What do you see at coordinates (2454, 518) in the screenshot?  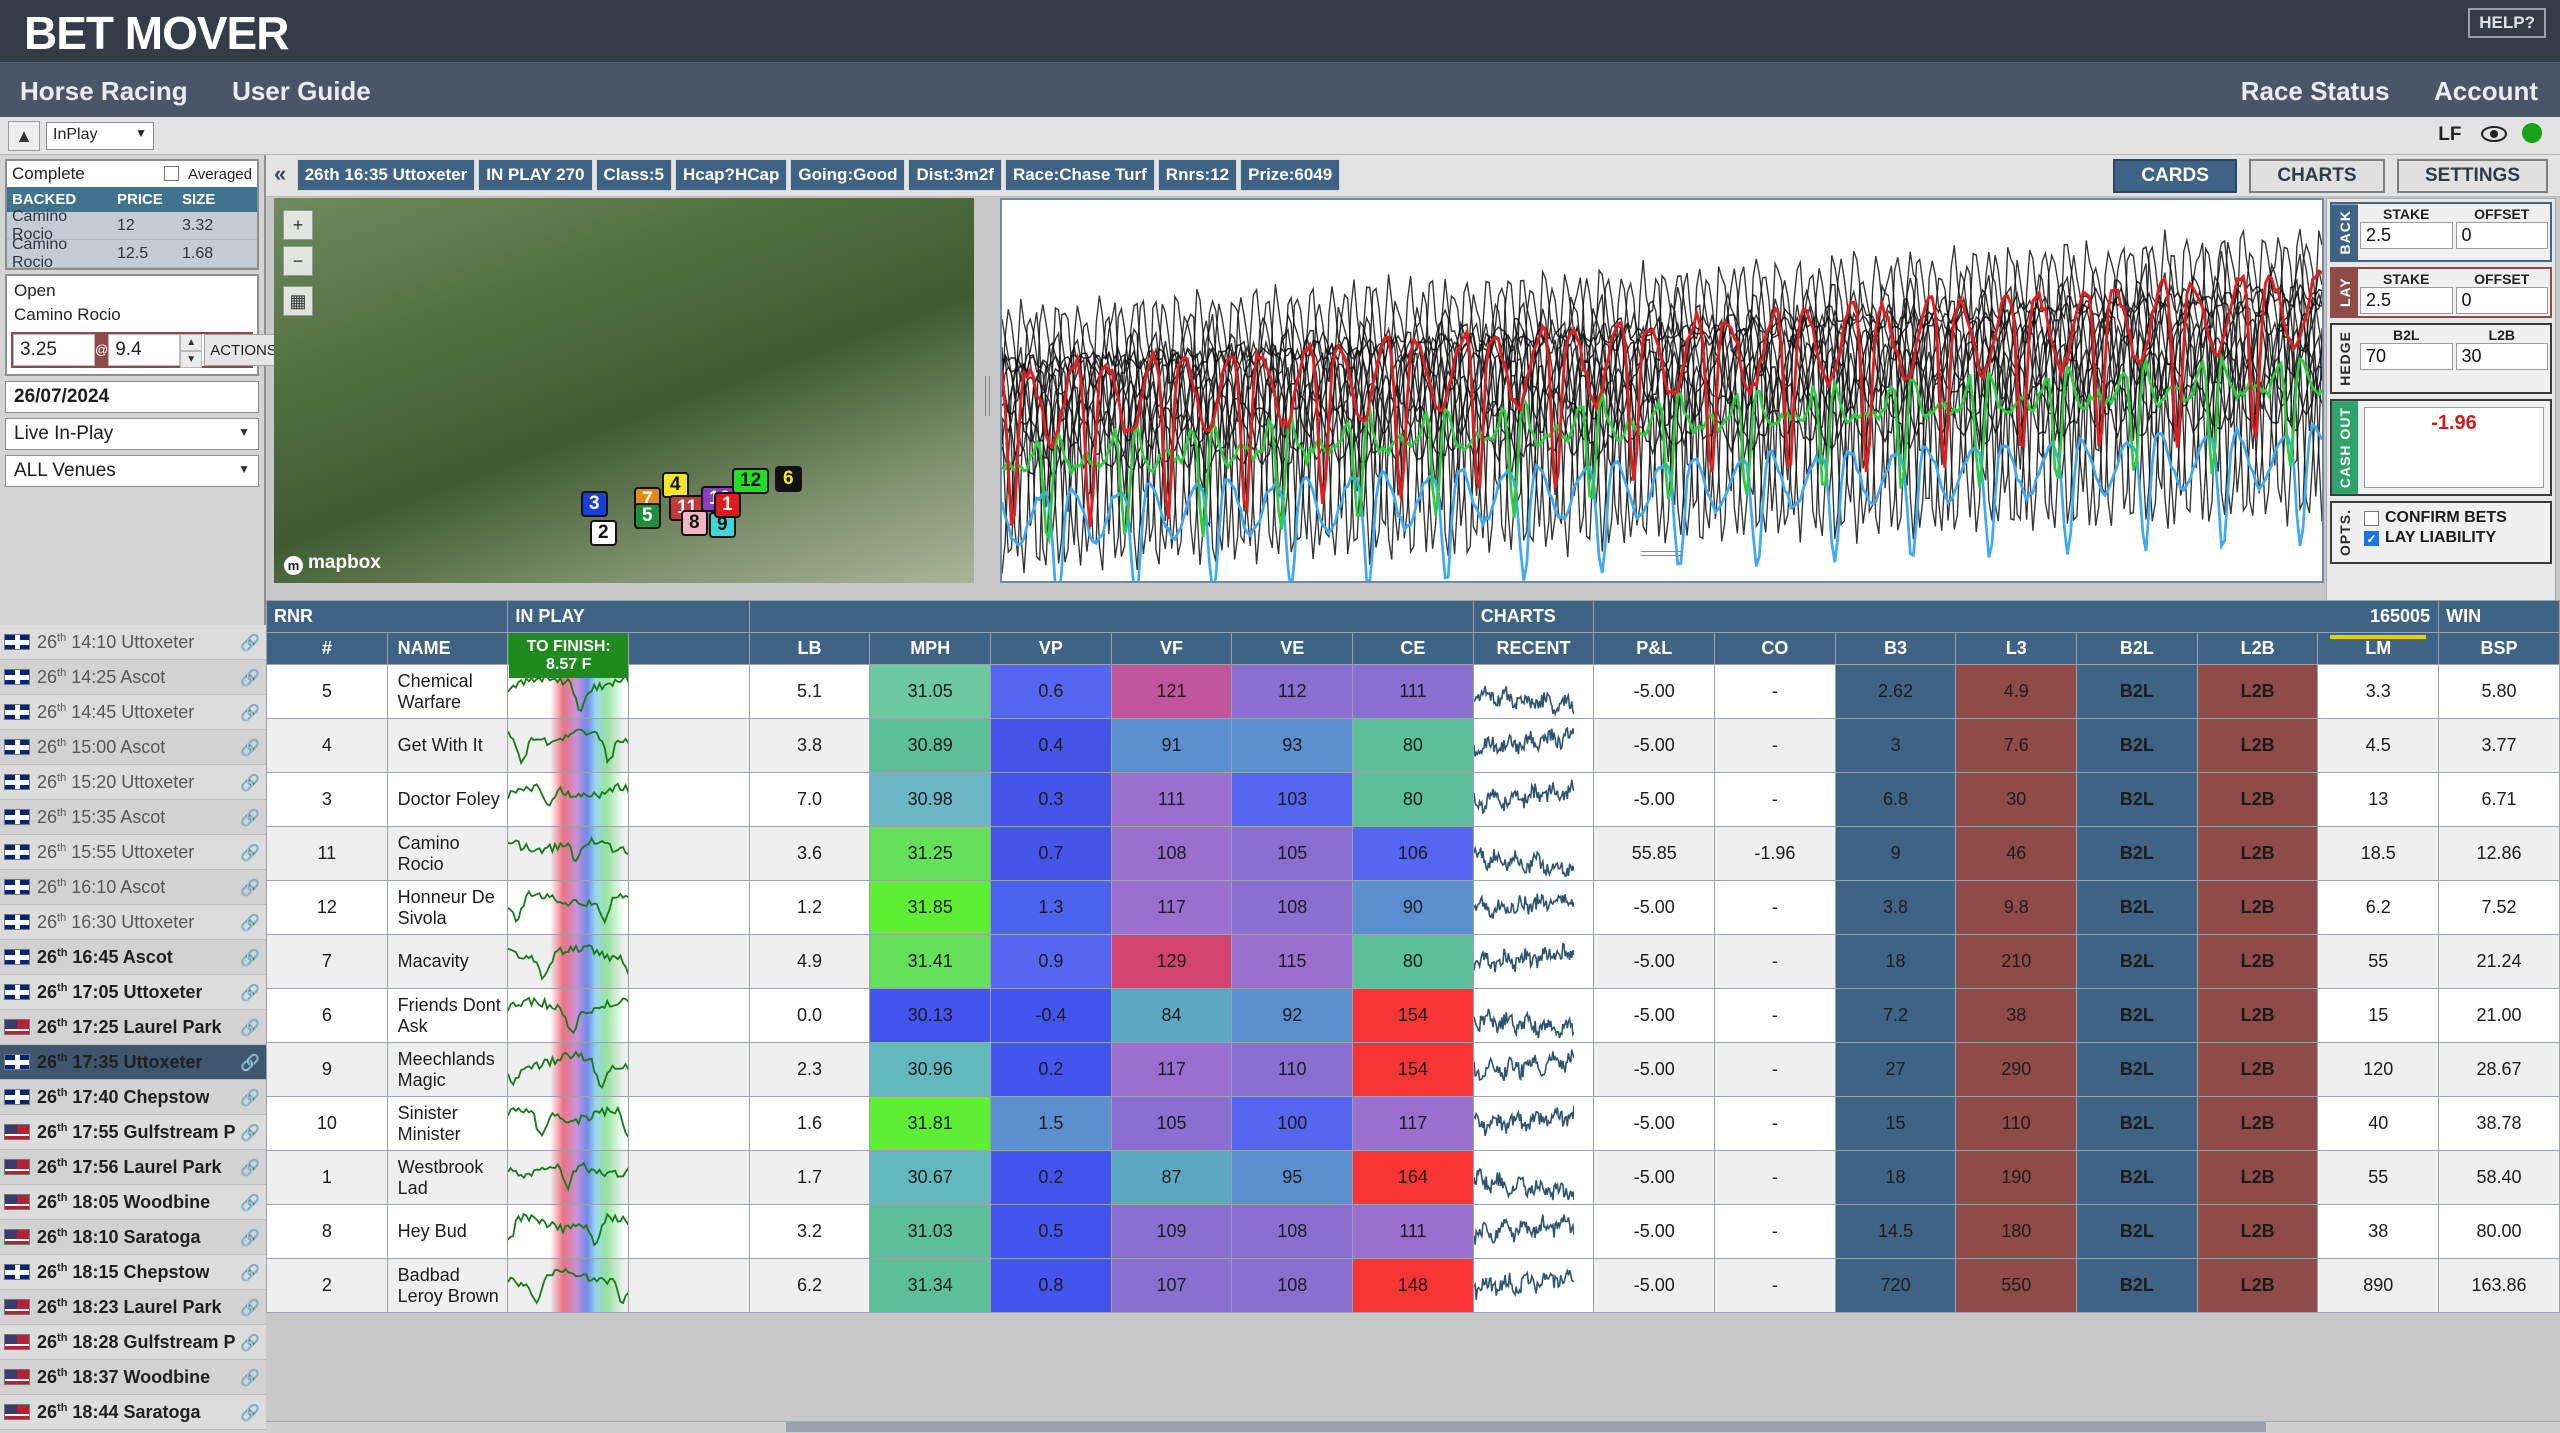 I see `confirm-bets-option: CONFIRM BETS` at bounding box center [2454, 518].